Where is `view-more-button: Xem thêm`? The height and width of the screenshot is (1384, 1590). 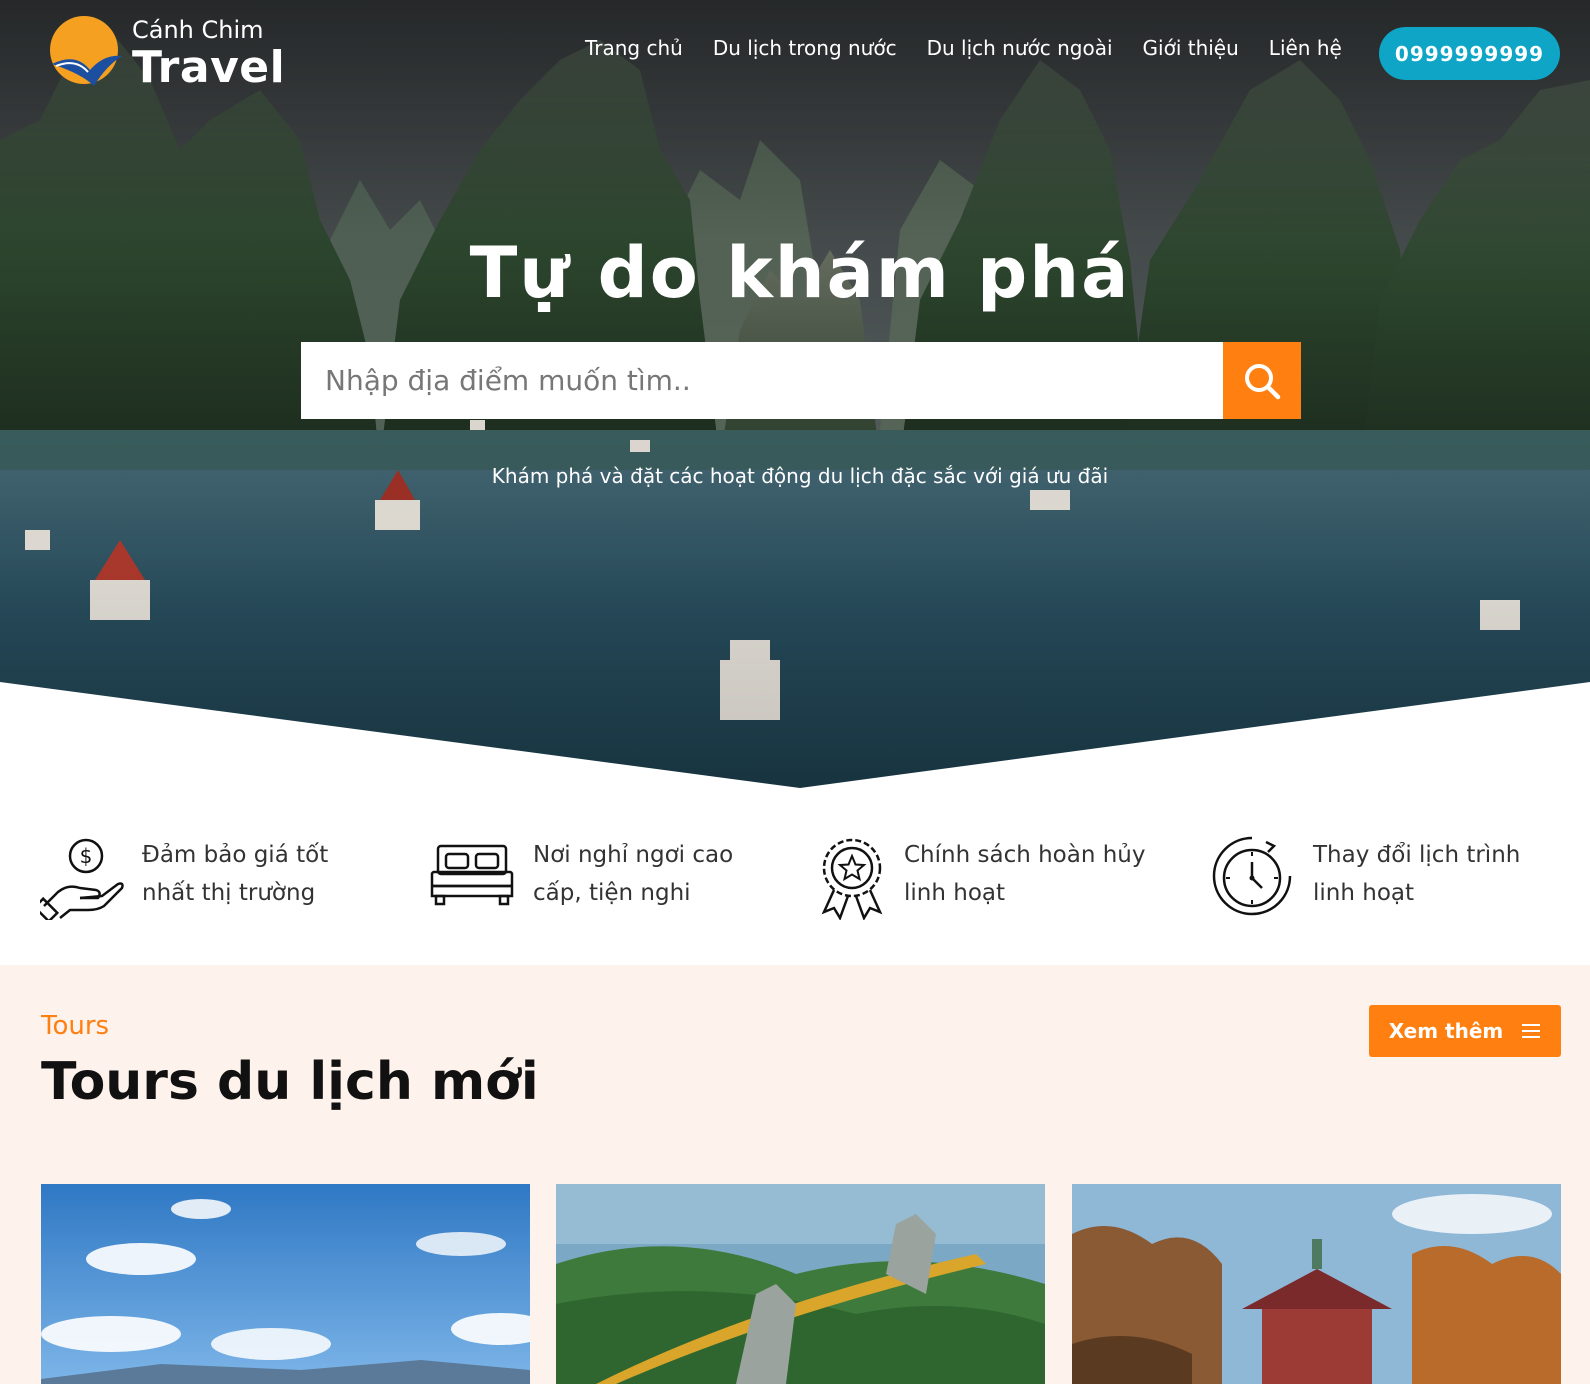 view-more-button: Xem thêm is located at coordinates (1465, 1031).